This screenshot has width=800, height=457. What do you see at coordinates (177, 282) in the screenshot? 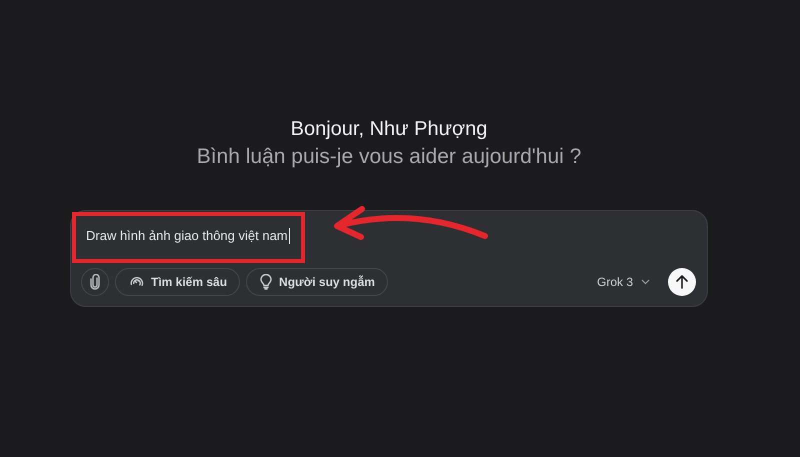
I see `deep-search-button: Tìm kiếm sâu` at bounding box center [177, 282].